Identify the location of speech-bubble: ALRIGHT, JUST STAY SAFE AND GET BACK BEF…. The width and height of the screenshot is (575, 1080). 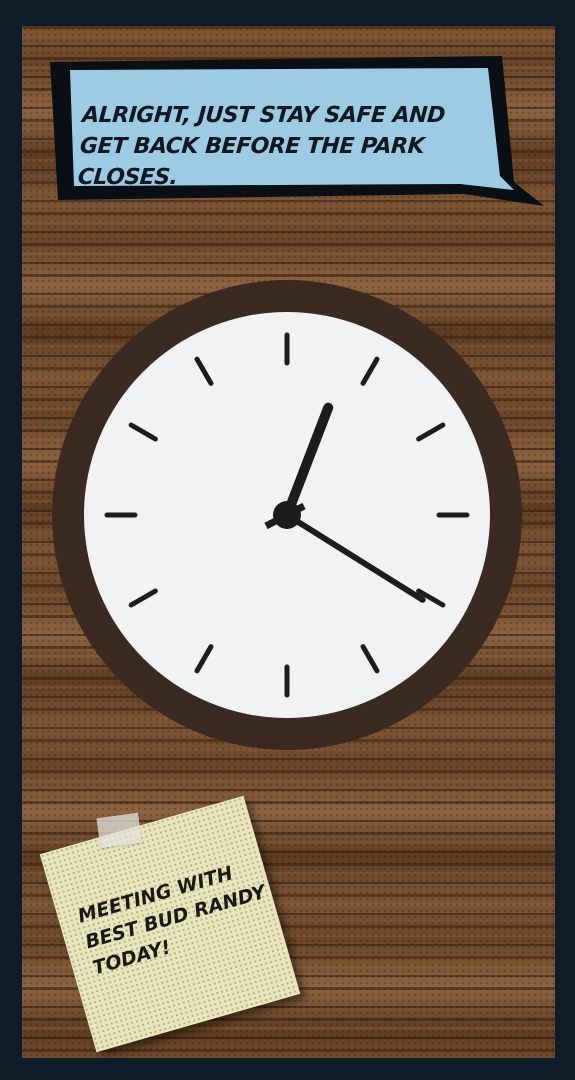
(294, 130).